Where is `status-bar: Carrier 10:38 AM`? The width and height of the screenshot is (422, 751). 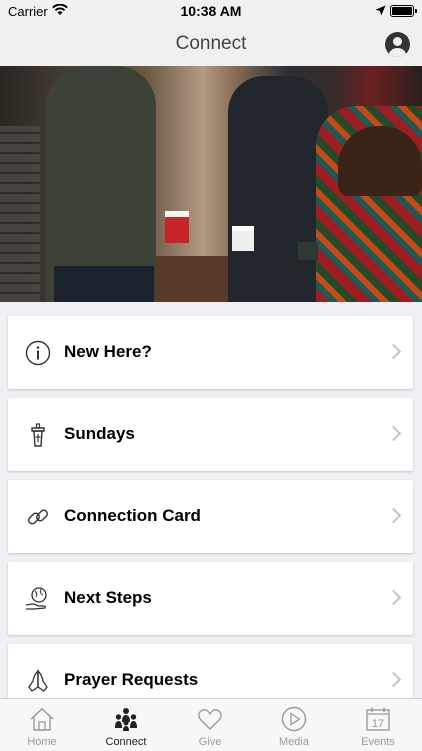
status-bar: Carrier 10:38 AM is located at coordinates (211, 11).